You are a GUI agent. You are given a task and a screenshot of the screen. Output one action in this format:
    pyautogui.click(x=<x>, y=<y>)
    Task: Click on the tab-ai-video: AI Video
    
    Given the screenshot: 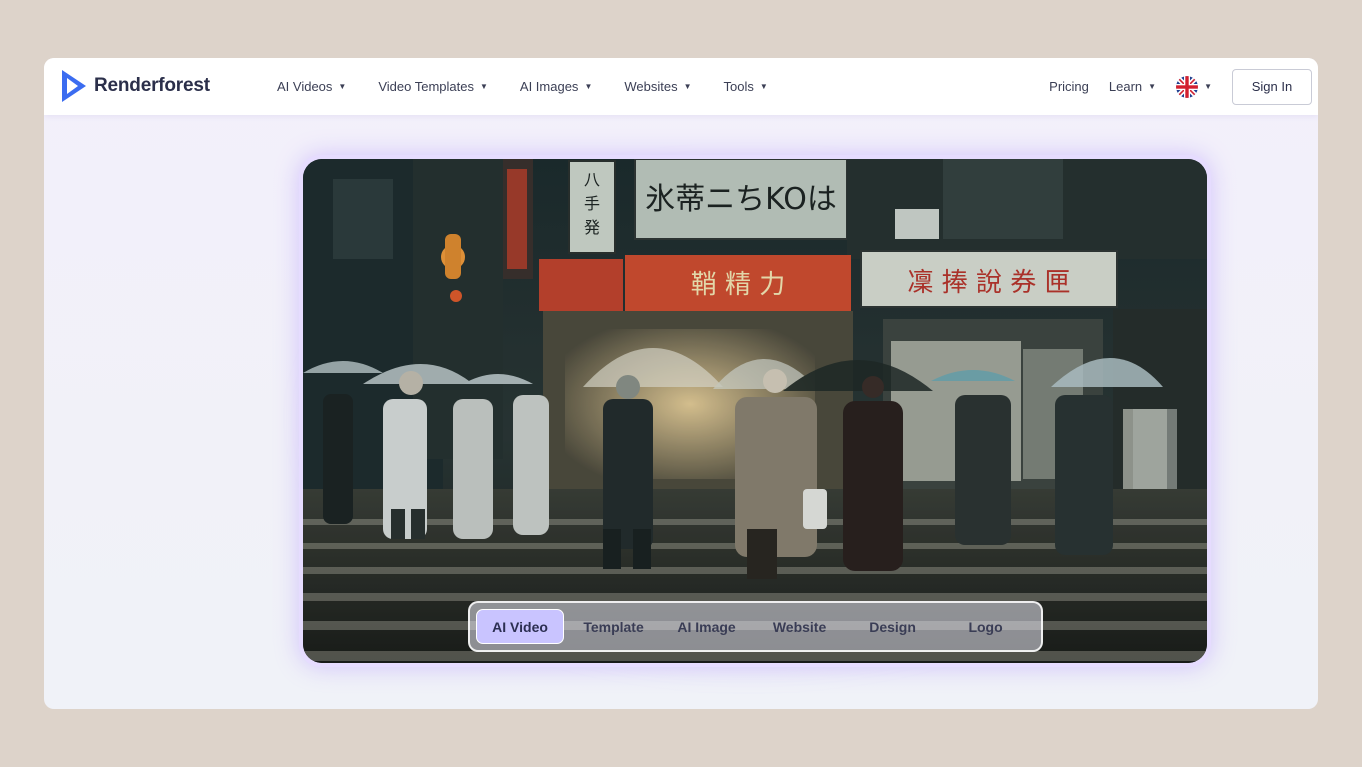 What is the action you would take?
    pyautogui.click(x=520, y=626)
    